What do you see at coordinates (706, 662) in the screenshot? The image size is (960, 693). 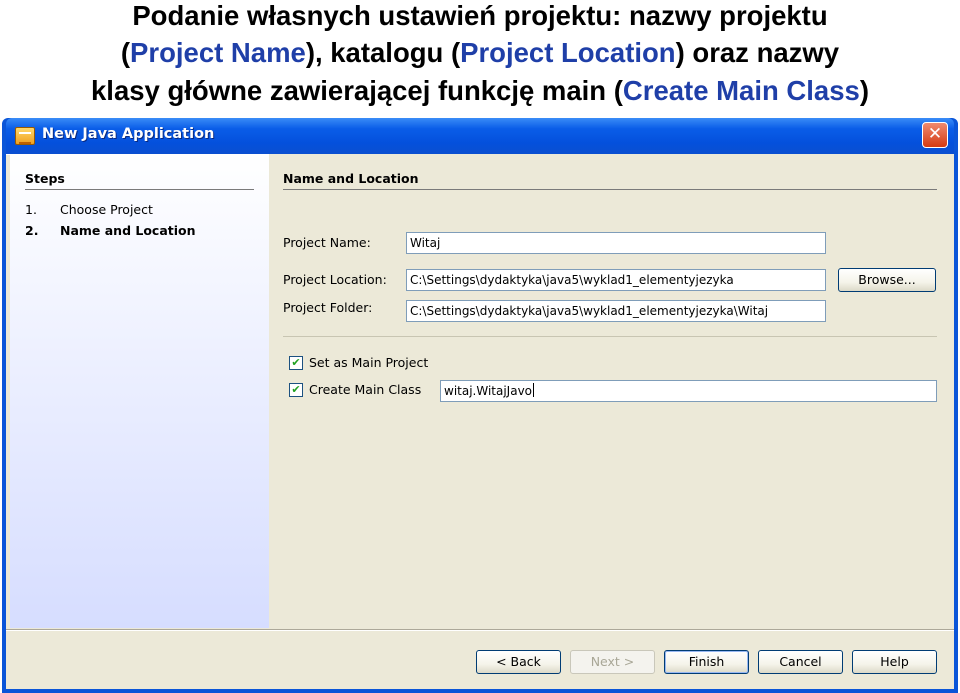 I see `finish-button: Finish` at bounding box center [706, 662].